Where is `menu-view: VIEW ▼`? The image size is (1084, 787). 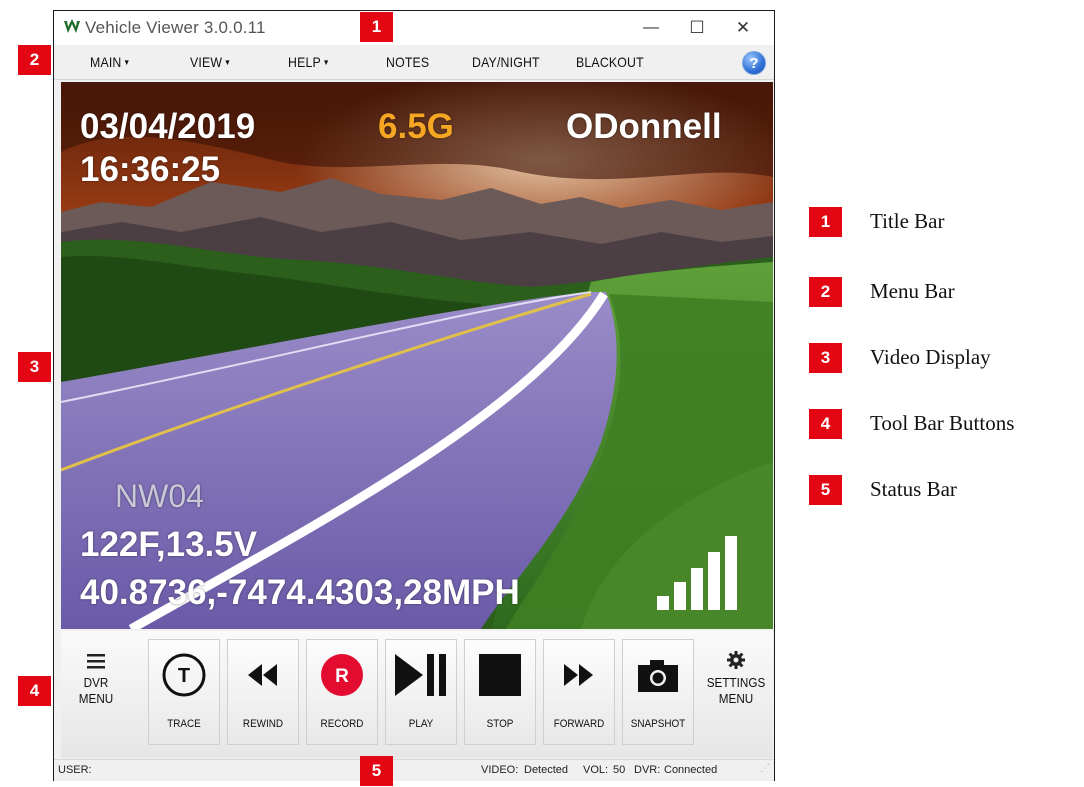
menu-view: VIEW ▼ is located at coordinates (210, 62).